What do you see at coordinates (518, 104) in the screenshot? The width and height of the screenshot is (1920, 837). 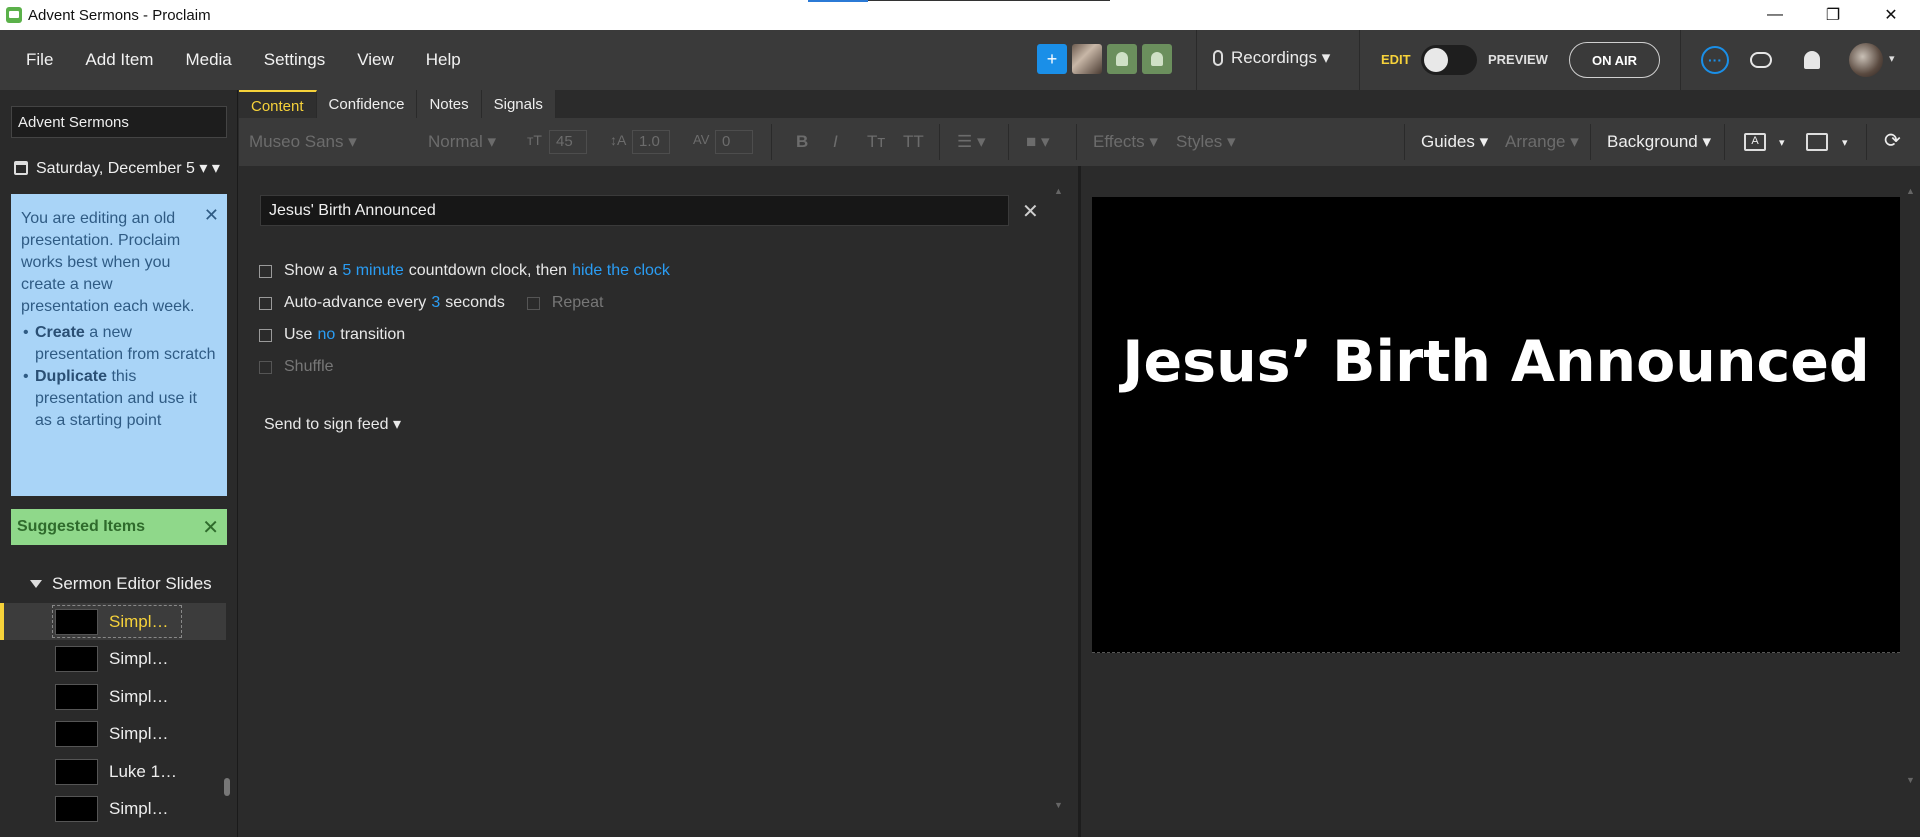 I see `tab-signals: Signals` at bounding box center [518, 104].